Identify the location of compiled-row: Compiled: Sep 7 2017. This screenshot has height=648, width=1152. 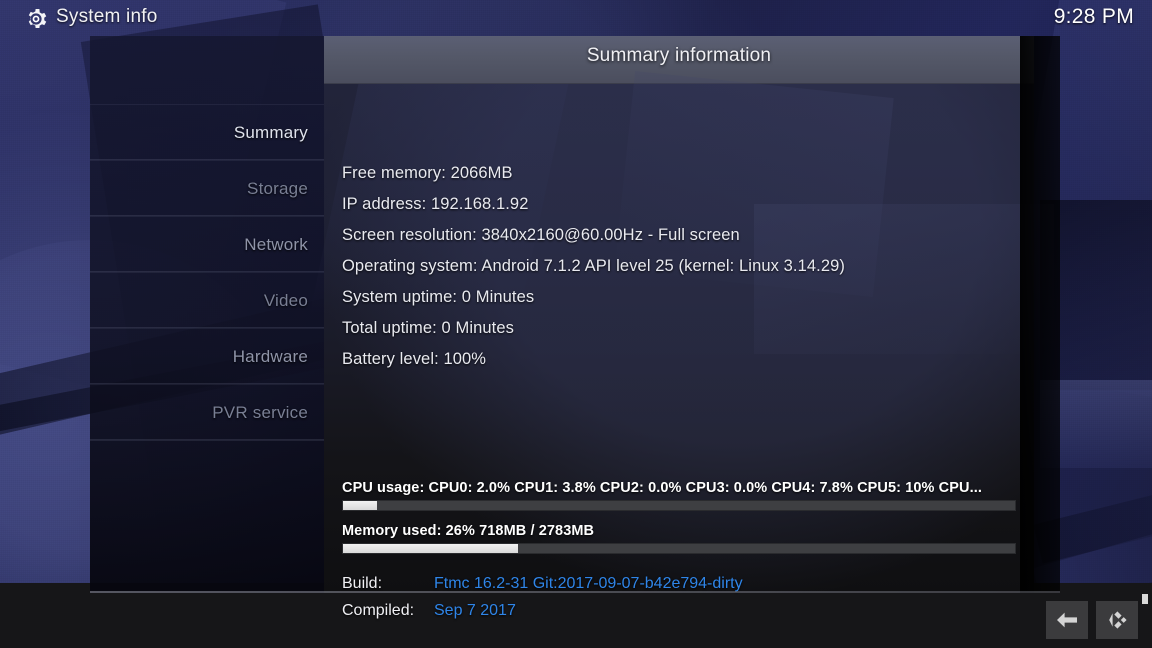
(542, 610).